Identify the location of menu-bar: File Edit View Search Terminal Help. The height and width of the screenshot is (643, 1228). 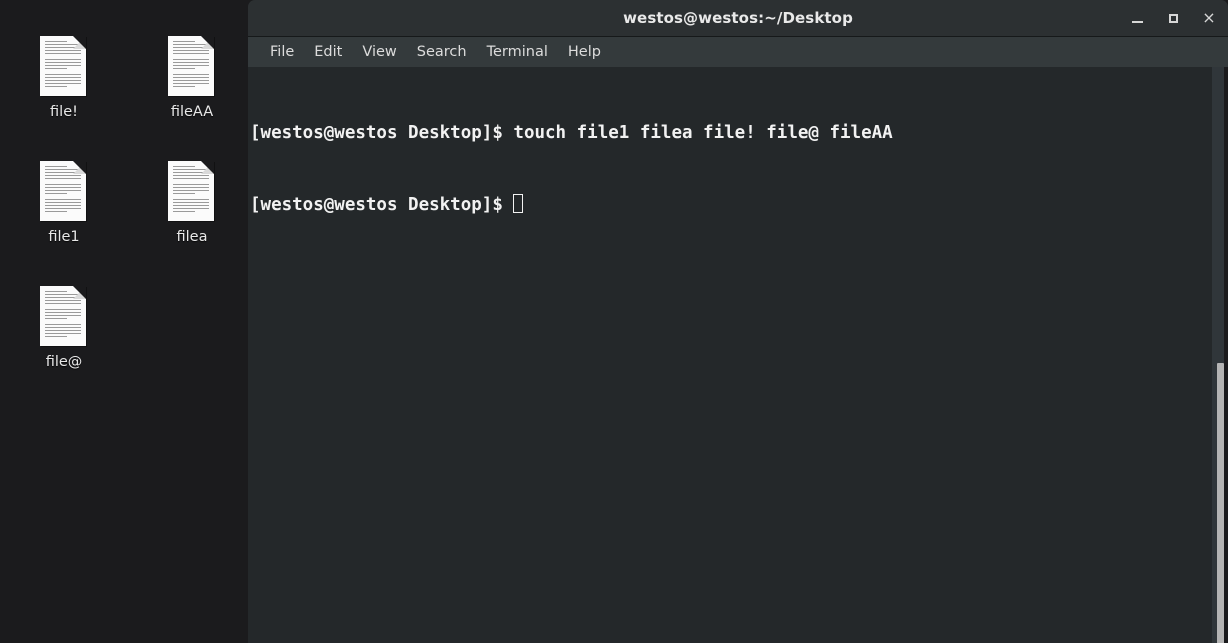
(738, 52).